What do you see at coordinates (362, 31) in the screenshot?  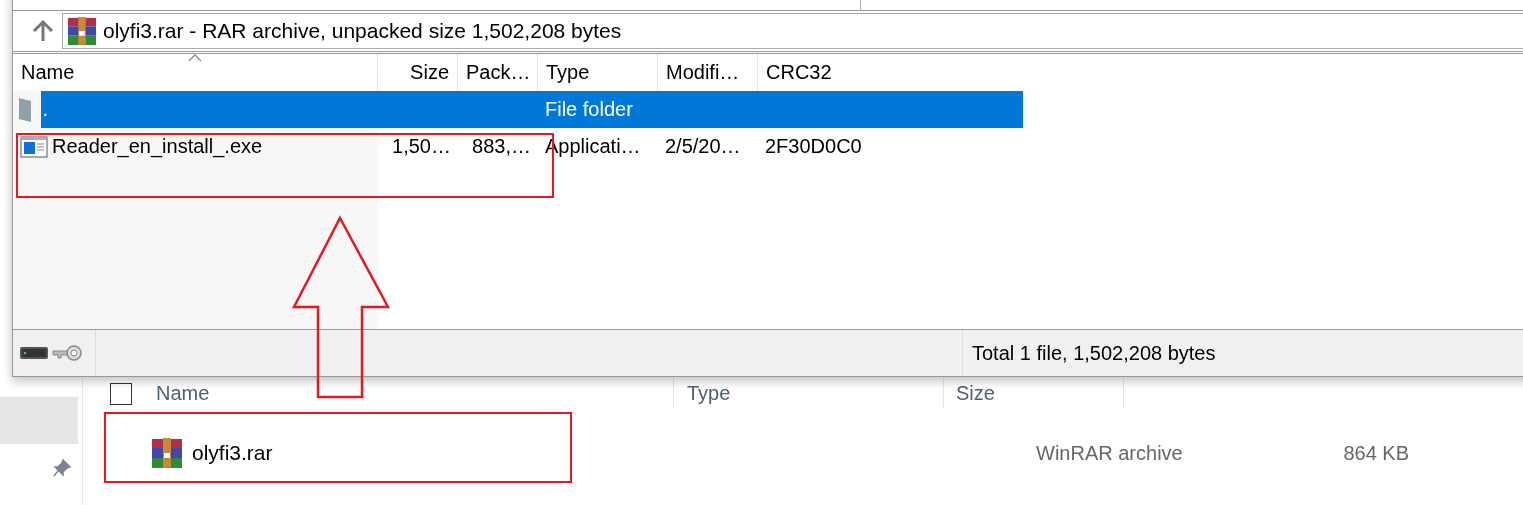 I see `address-text: olyfi3.rar - RAR archive, unpacked size 1,502,208 bytes` at bounding box center [362, 31].